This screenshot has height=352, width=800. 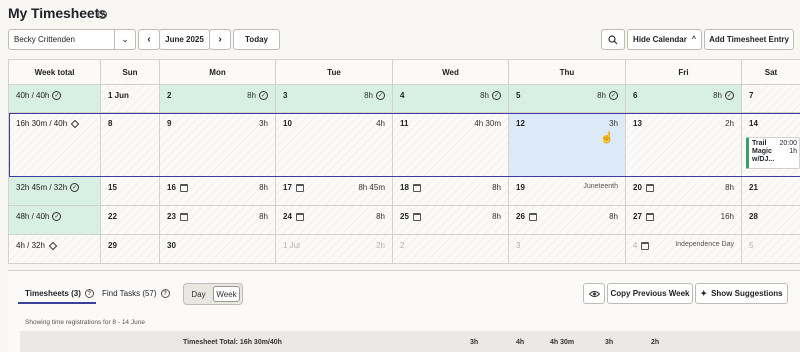 What do you see at coordinates (334, 144) in the screenshot?
I see `day-cell-tue: 10 4h` at bounding box center [334, 144].